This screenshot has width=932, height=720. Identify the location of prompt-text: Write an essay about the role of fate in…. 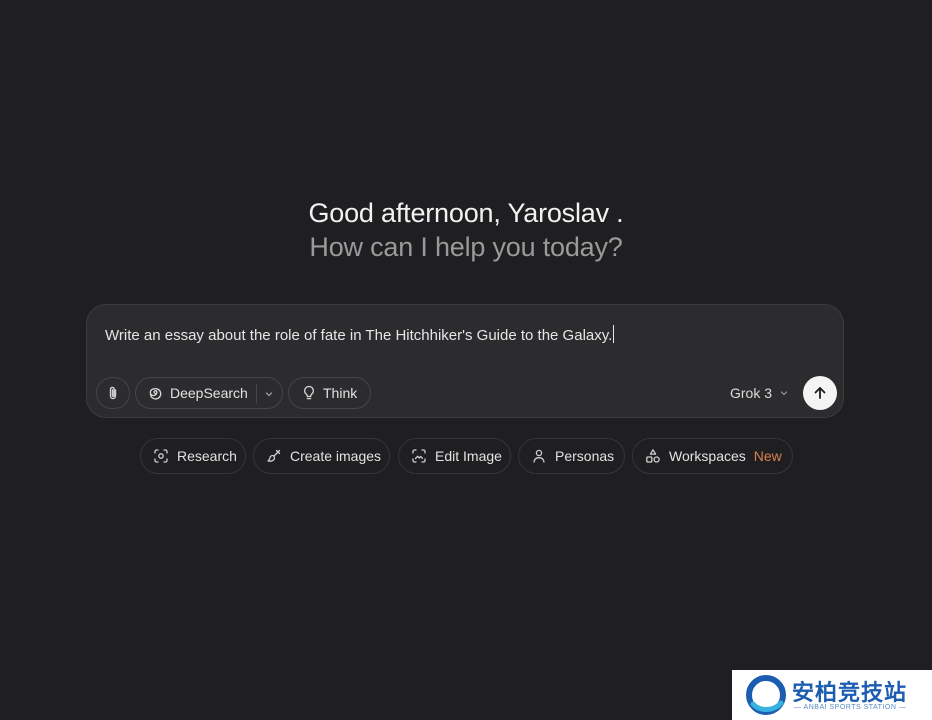
(359, 335).